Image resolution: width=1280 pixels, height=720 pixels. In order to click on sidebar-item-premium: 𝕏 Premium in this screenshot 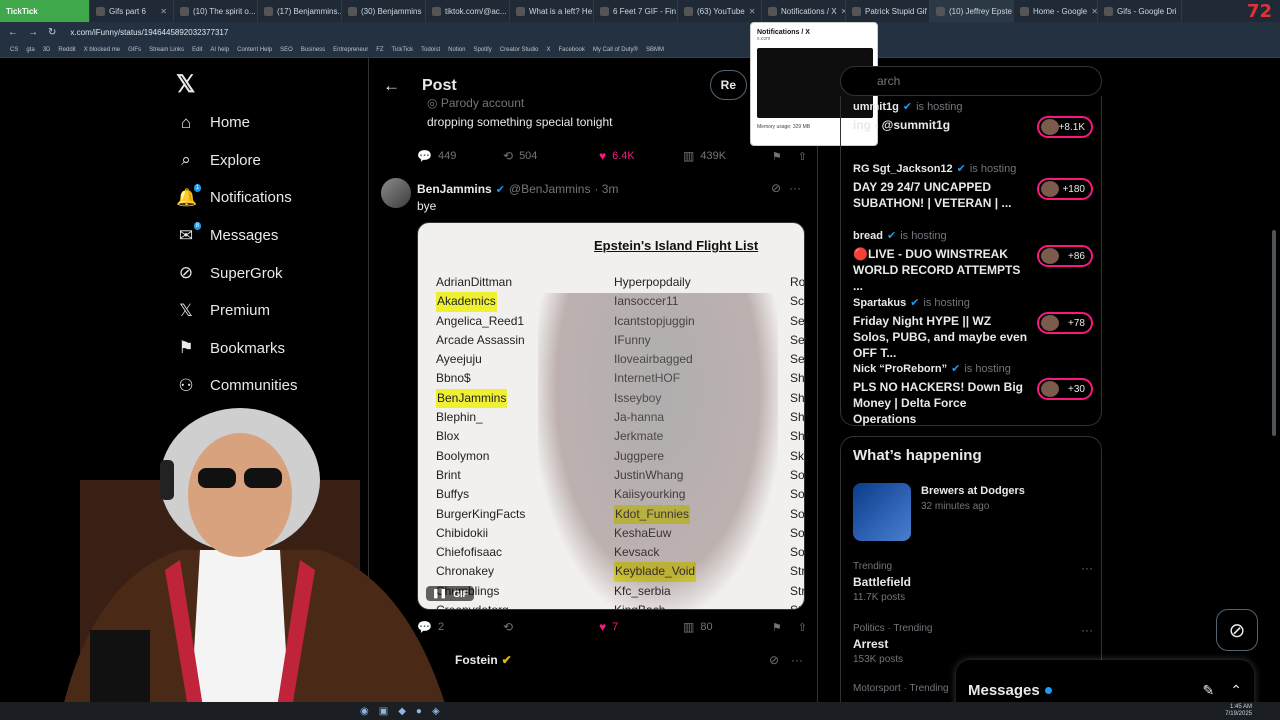, I will do `click(266, 311)`.